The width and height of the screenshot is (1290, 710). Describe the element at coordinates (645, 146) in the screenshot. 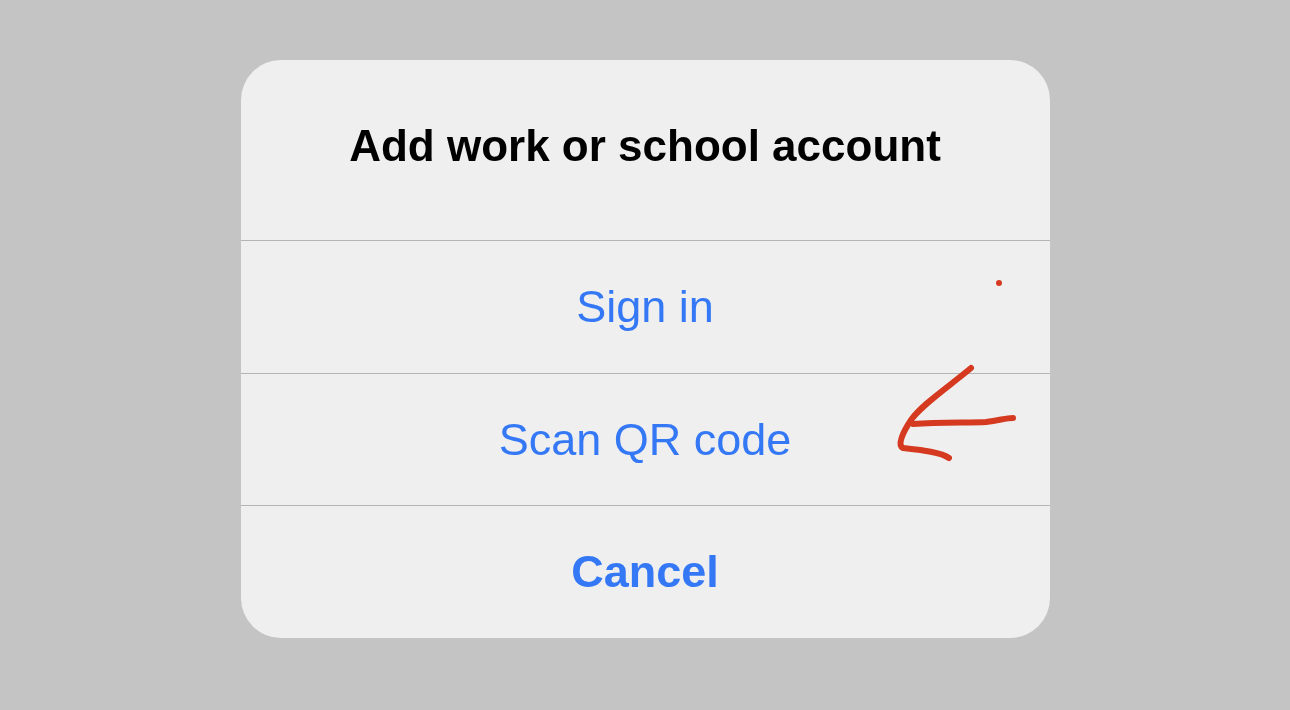

I see `dialog-title: Add work or school account` at that location.